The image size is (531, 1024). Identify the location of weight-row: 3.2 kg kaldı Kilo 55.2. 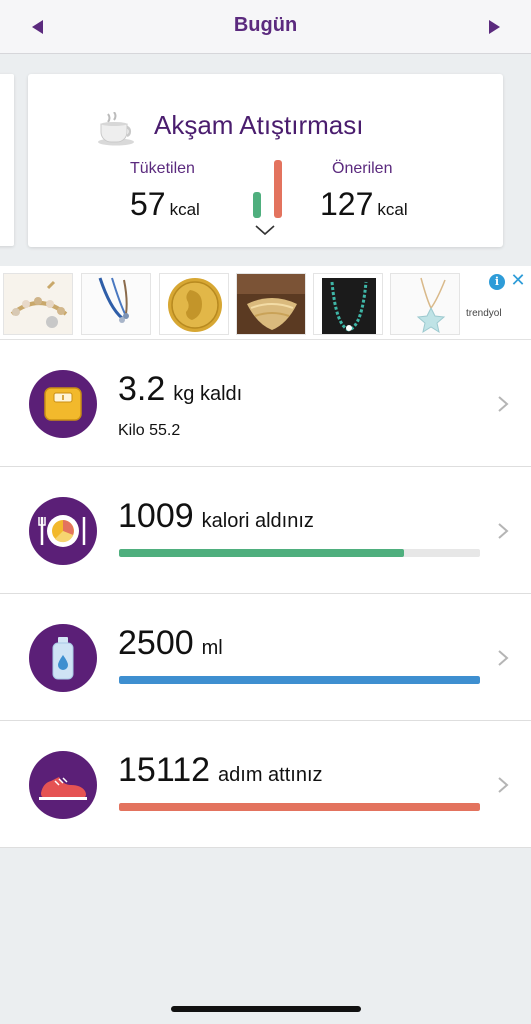
(265, 403).